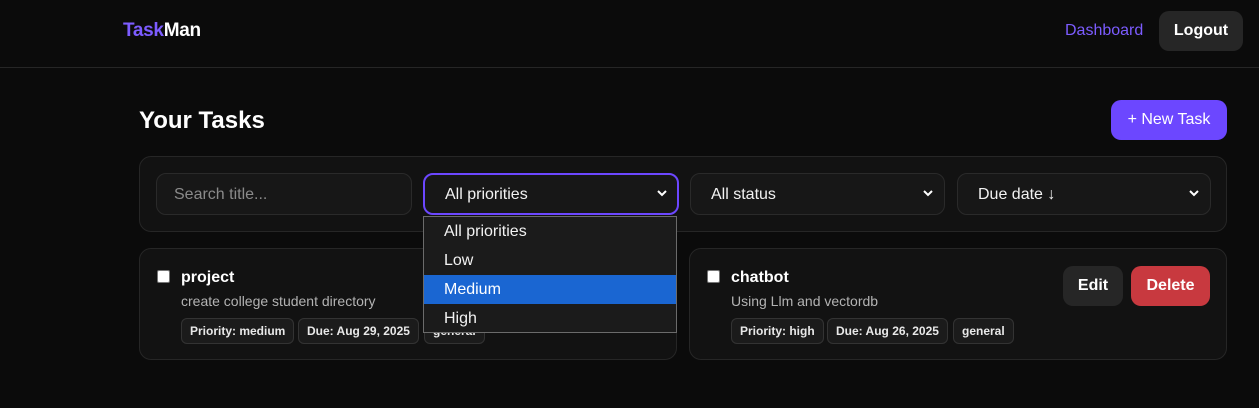 Image resolution: width=1259 pixels, height=408 pixels. Describe the element at coordinates (550, 289) in the screenshot. I see `priority-option-medium: Medium` at that location.